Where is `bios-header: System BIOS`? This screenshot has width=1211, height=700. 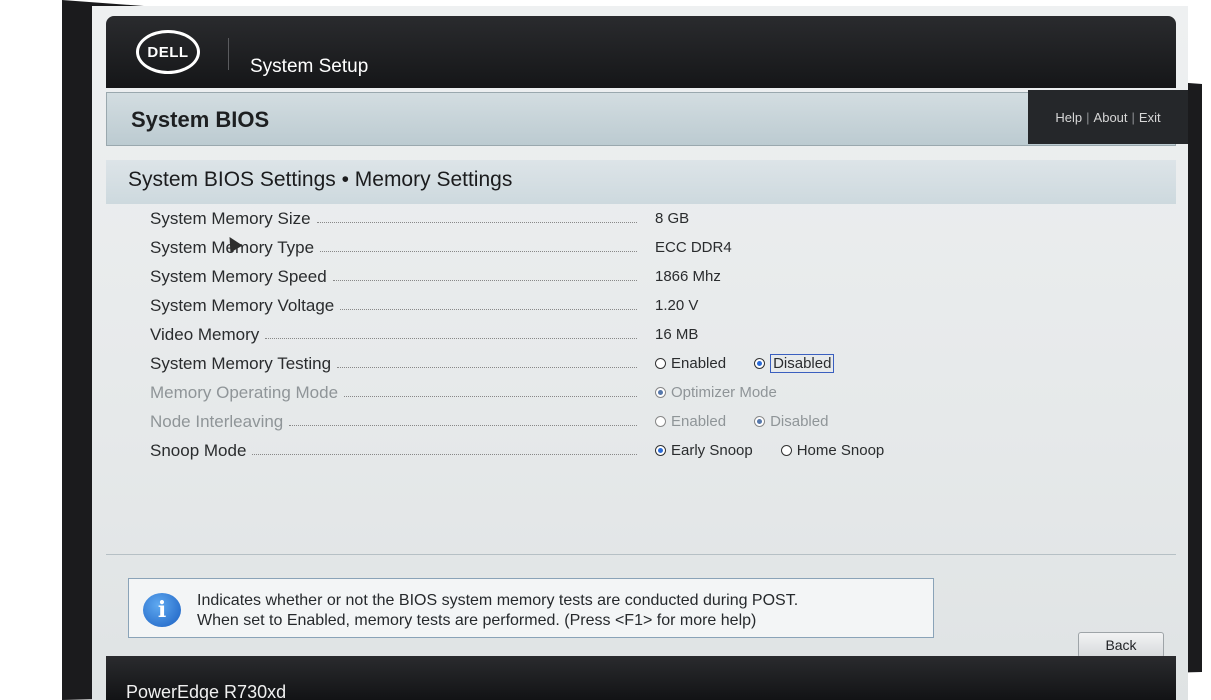
bios-header: System BIOS is located at coordinates (641, 119).